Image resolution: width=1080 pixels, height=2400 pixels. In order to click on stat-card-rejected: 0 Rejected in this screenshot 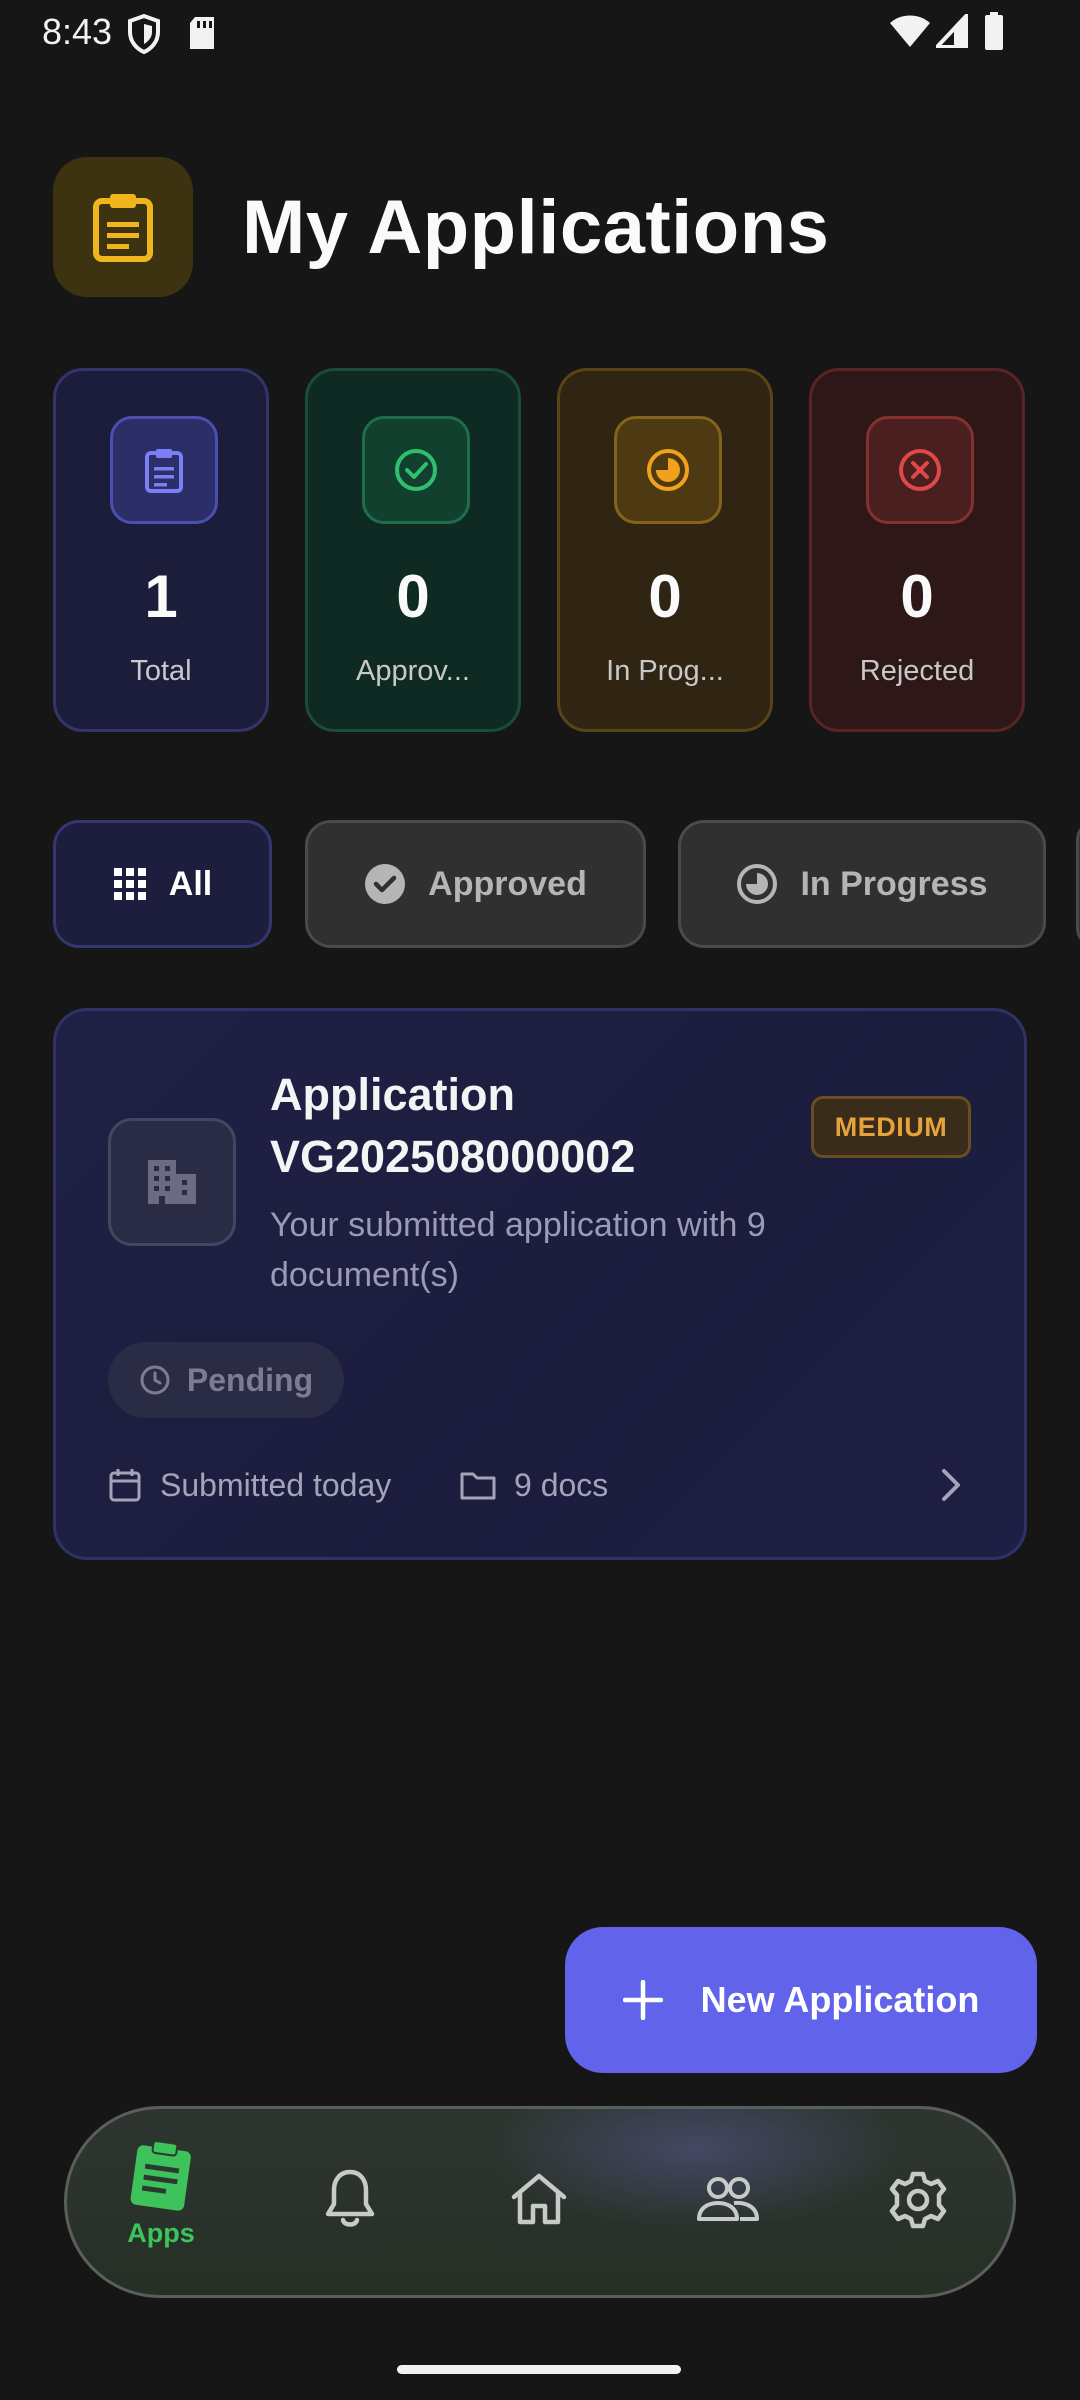, I will do `click(917, 550)`.